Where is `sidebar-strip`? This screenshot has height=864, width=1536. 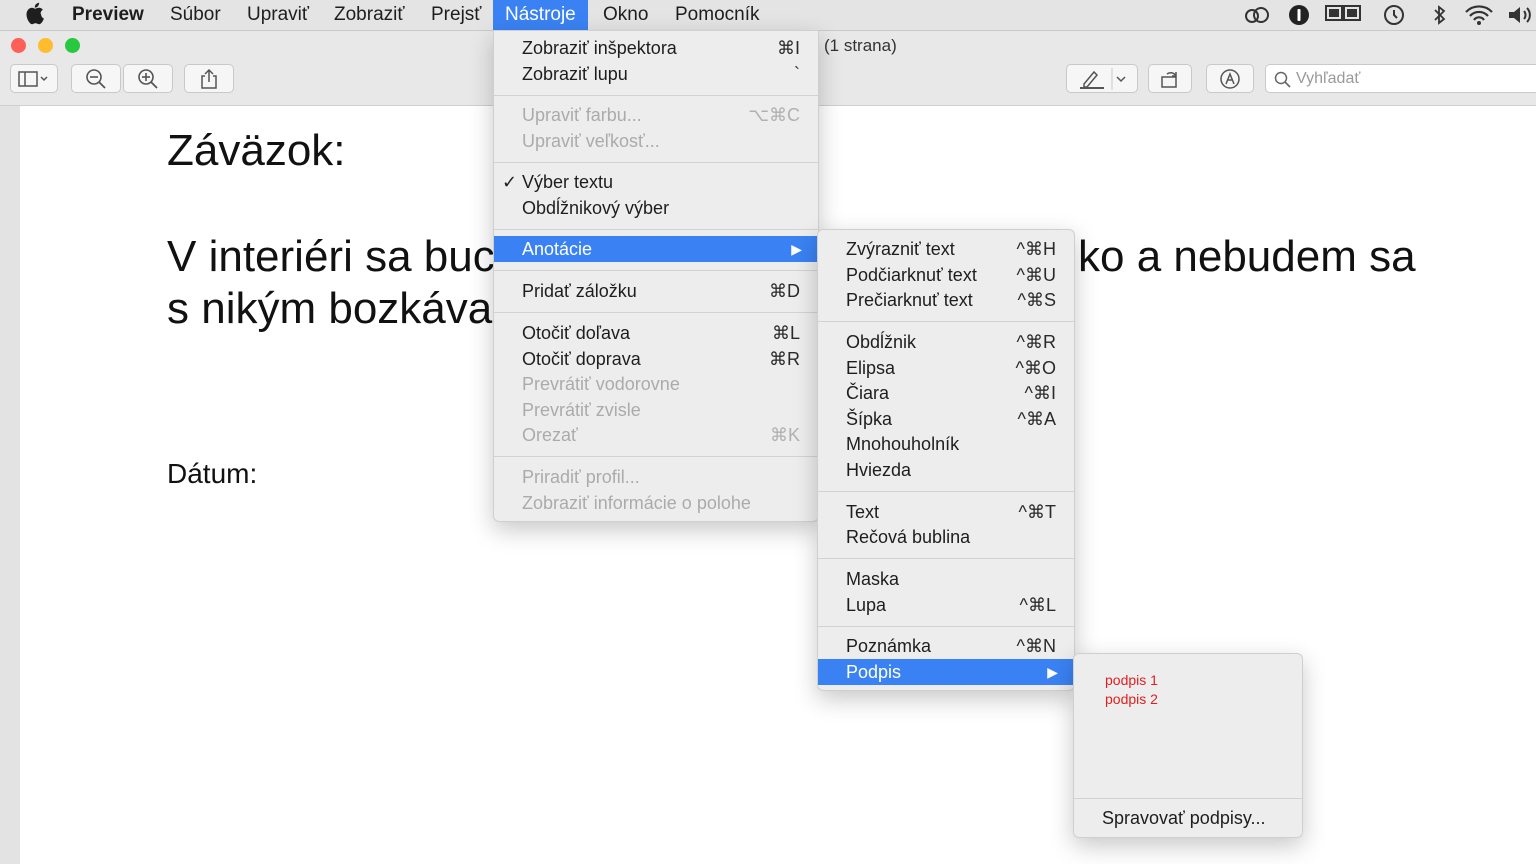 sidebar-strip is located at coordinates (10, 485).